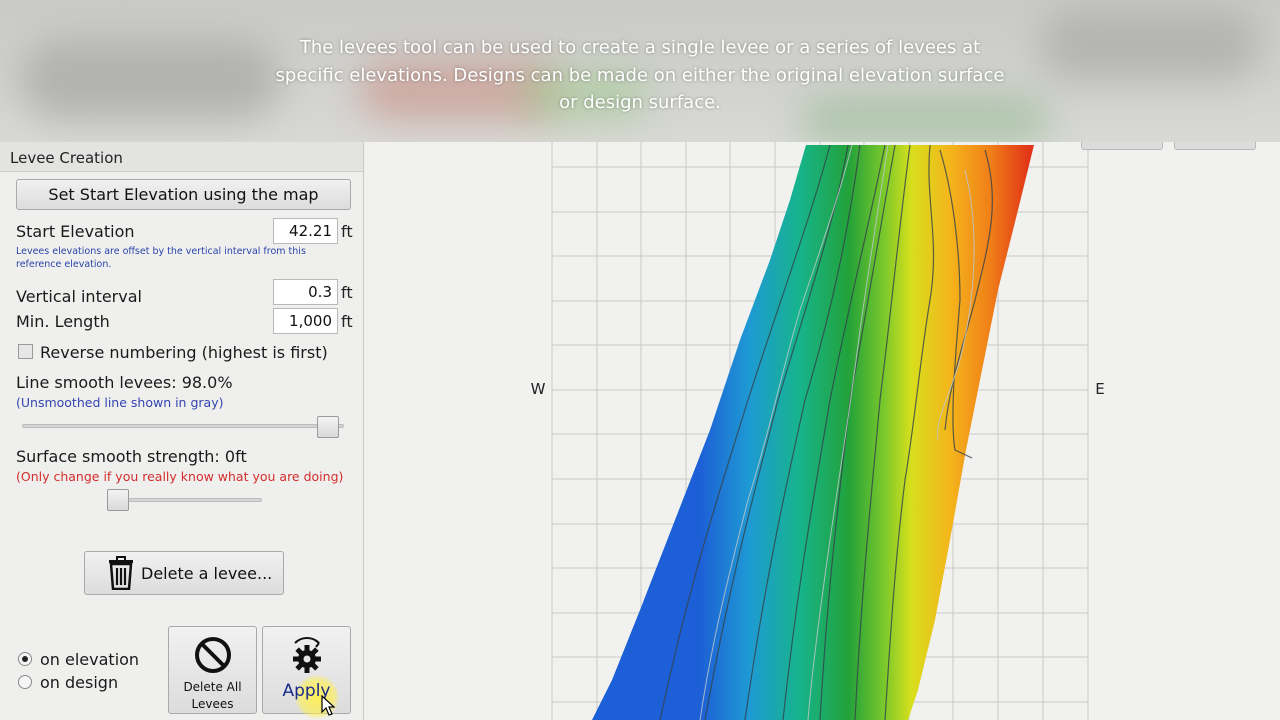  What do you see at coordinates (538, 389) in the screenshot?
I see `compass-west: W` at bounding box center [538, 389].